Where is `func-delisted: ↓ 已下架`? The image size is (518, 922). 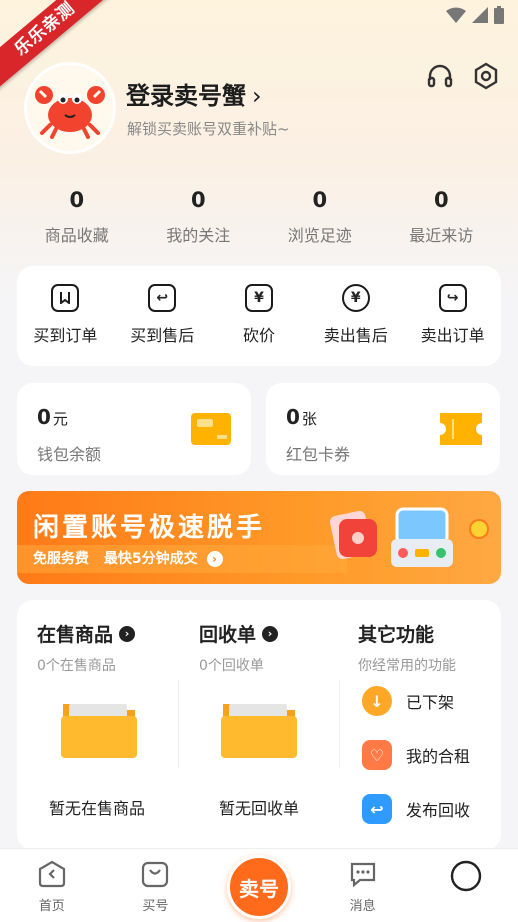 func-delisted: ↓ 已下架 is located at coordinates (408, 701).